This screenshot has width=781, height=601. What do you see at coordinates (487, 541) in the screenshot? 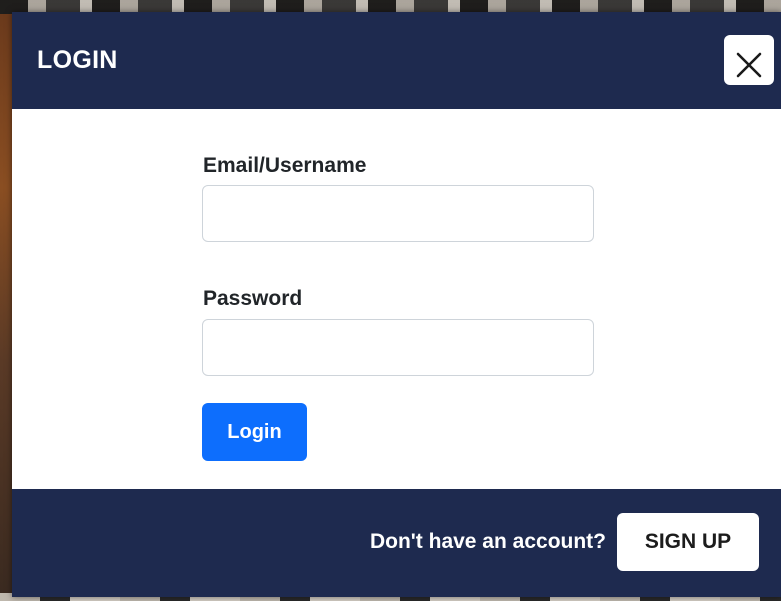
I see `signup-prompt-text: Don't have an account?` at bounding box center [487, 541].